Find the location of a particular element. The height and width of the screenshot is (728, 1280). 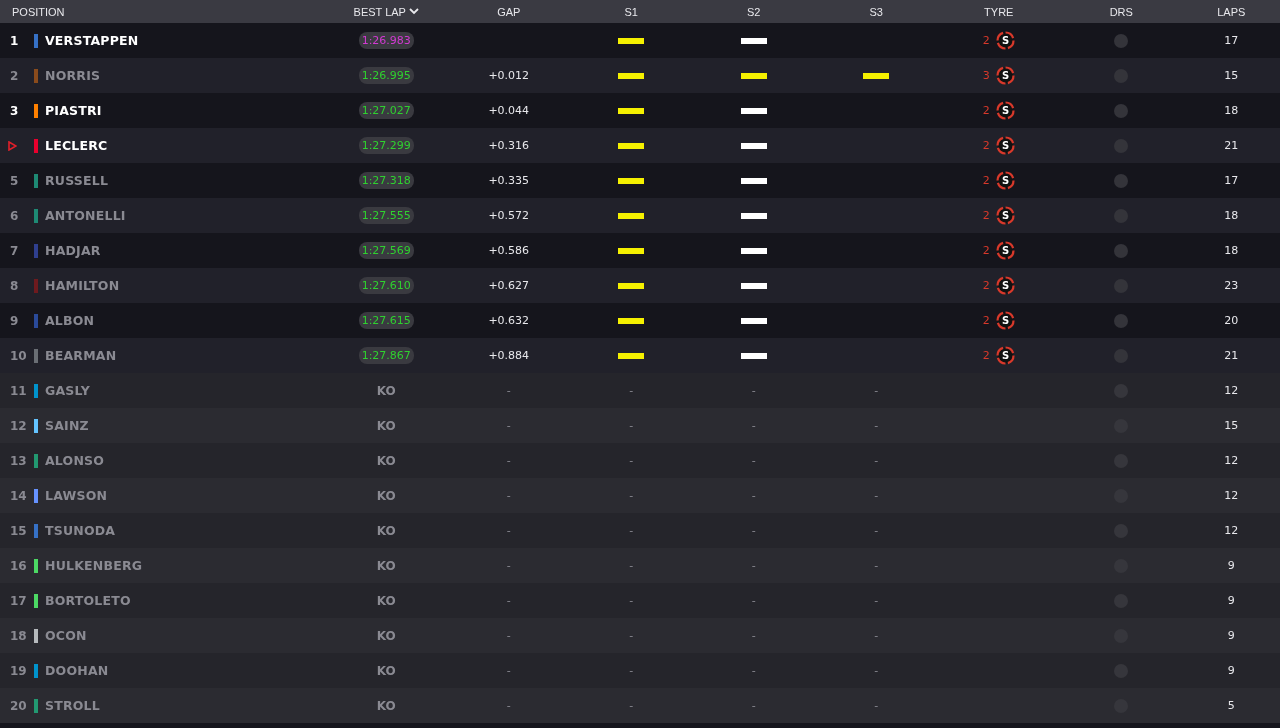

driver-name: PIASTRI is located at coordinates (73, 110).